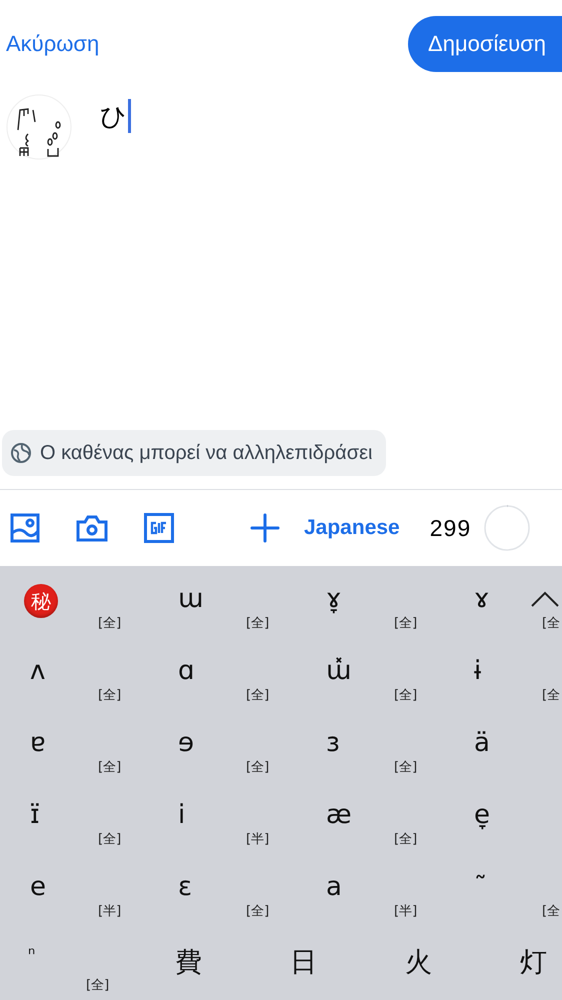 The image size is (562, 1000). Describe the element at coordinates (352, 528) in the screenshot. I see `language-link: Japanese` at that location.